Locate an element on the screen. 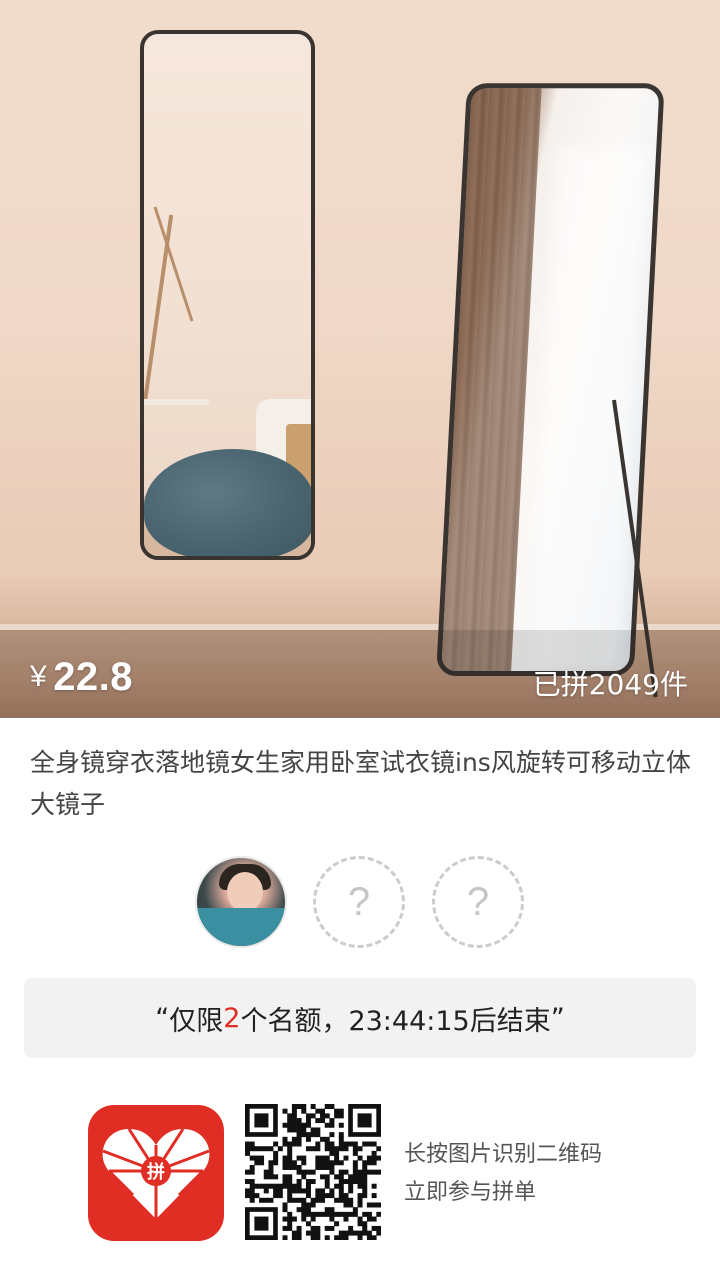  heart-logo-icon: 拼 is located at coordinates (156, 1173).